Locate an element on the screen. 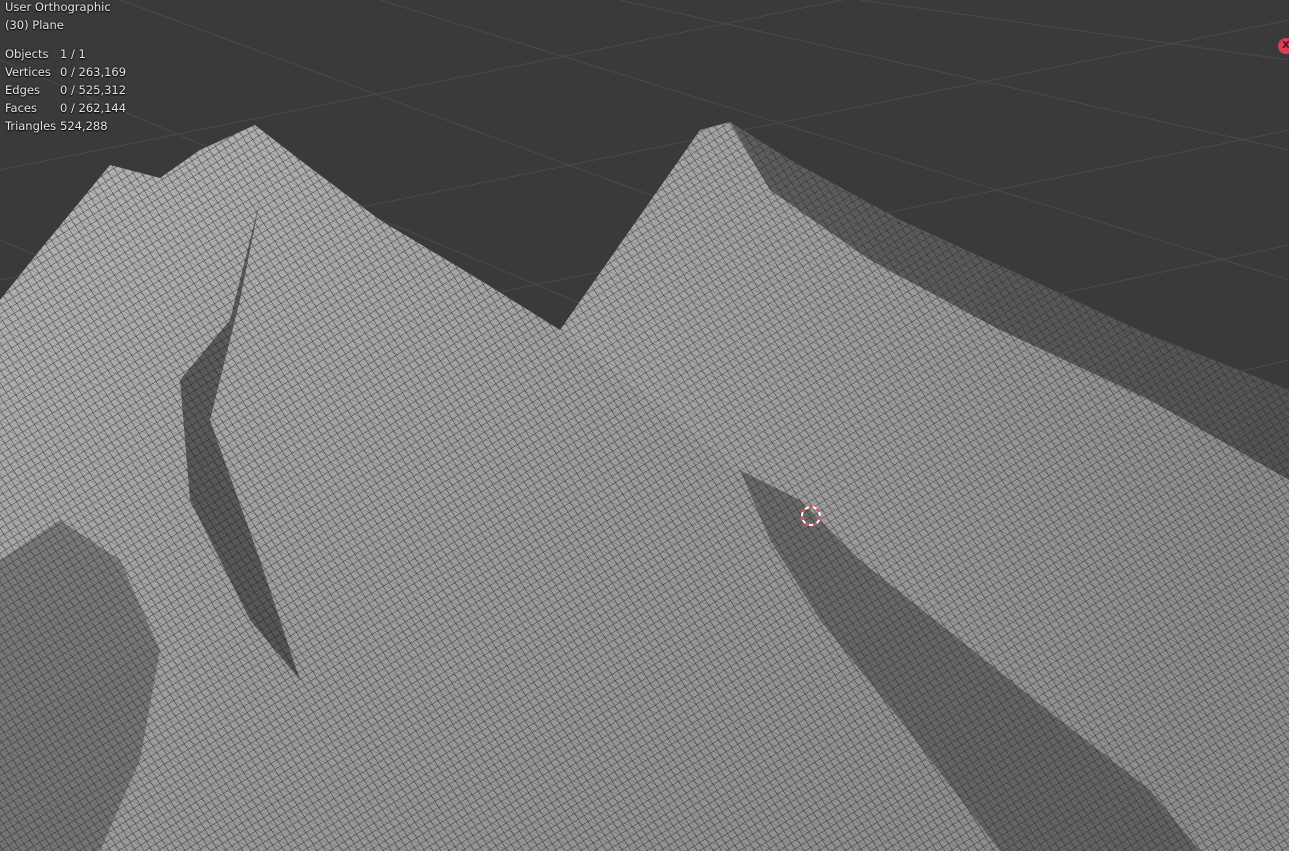 Image resolution: width=1289 pixels, height=851 pixels. stat-value: 1 / 1 is located at coordinates (73, 54).